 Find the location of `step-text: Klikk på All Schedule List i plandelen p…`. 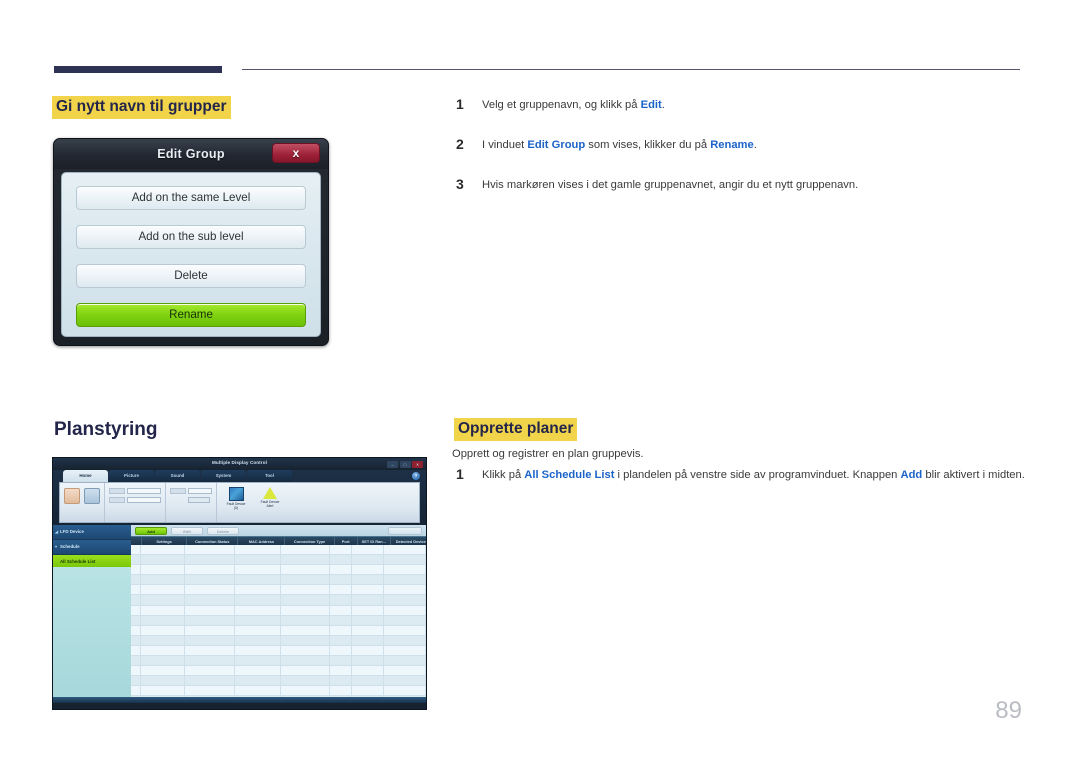

step-text: Klikk på All Schedule List i plandelen p… is located at coordinates (753, 475).